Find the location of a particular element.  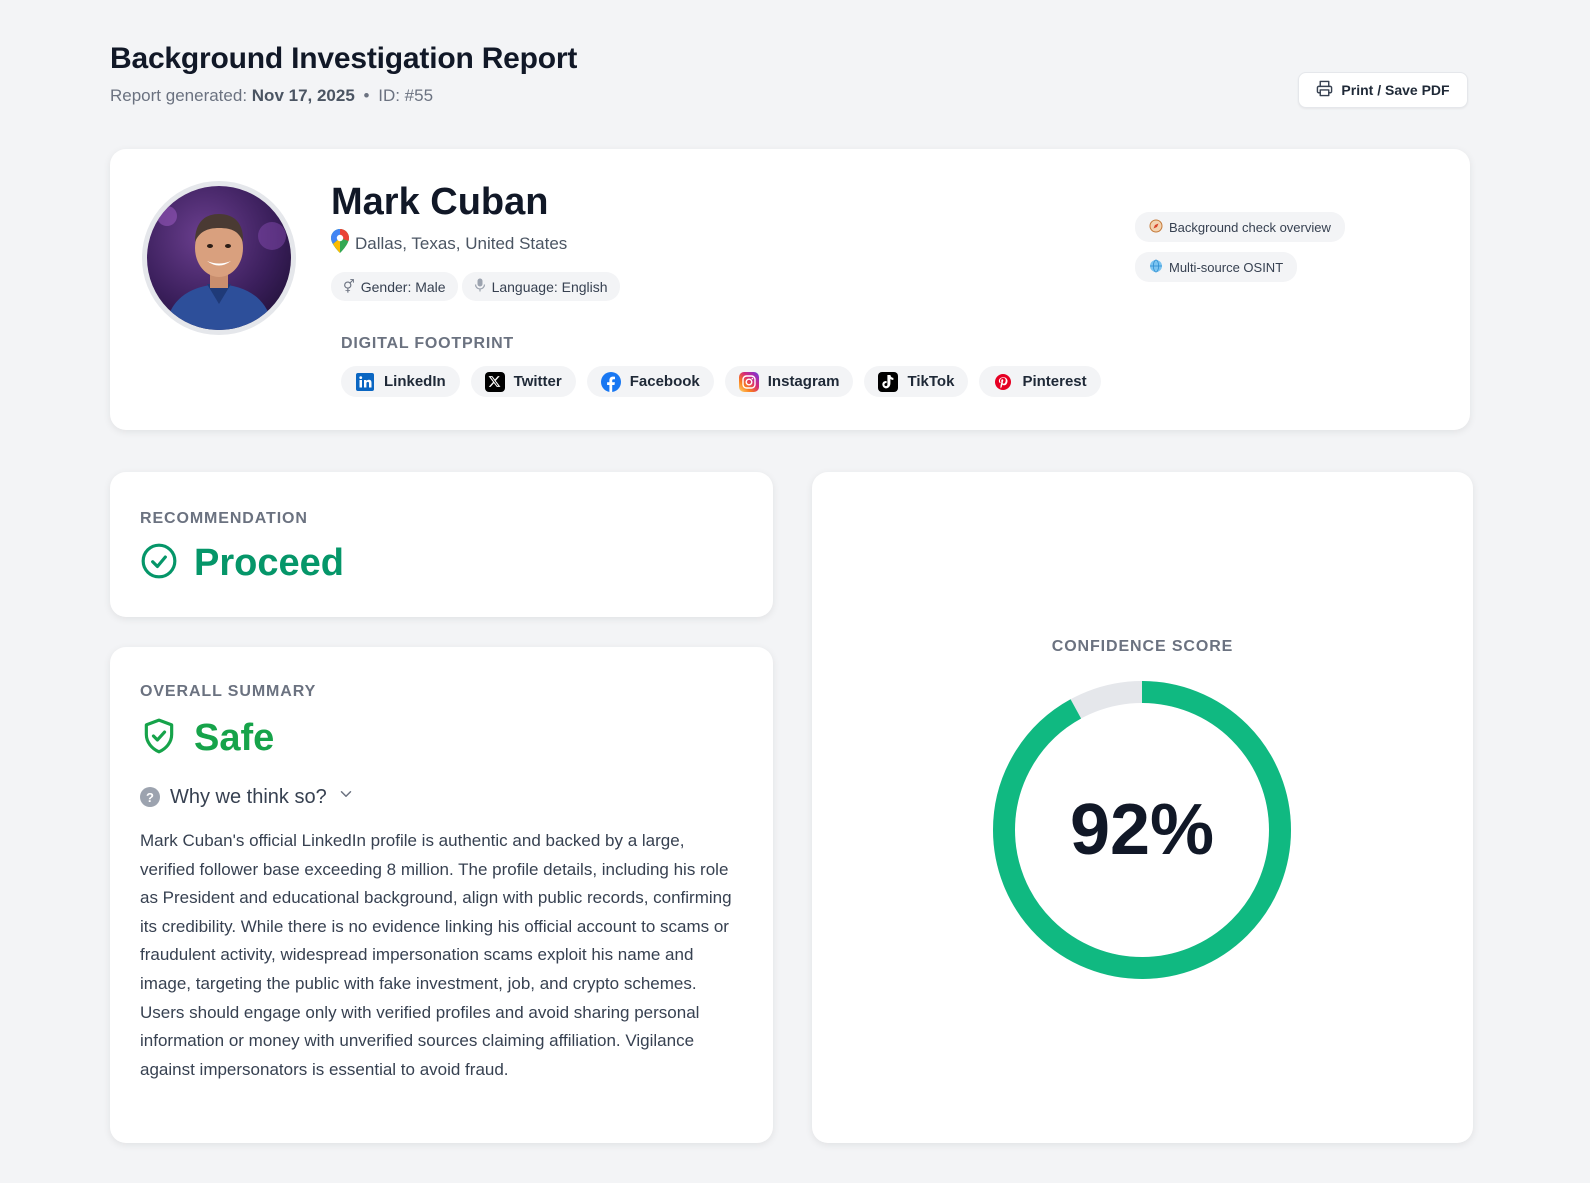

social-link-tiktok: TikTok is located at coordinates (916, 381).